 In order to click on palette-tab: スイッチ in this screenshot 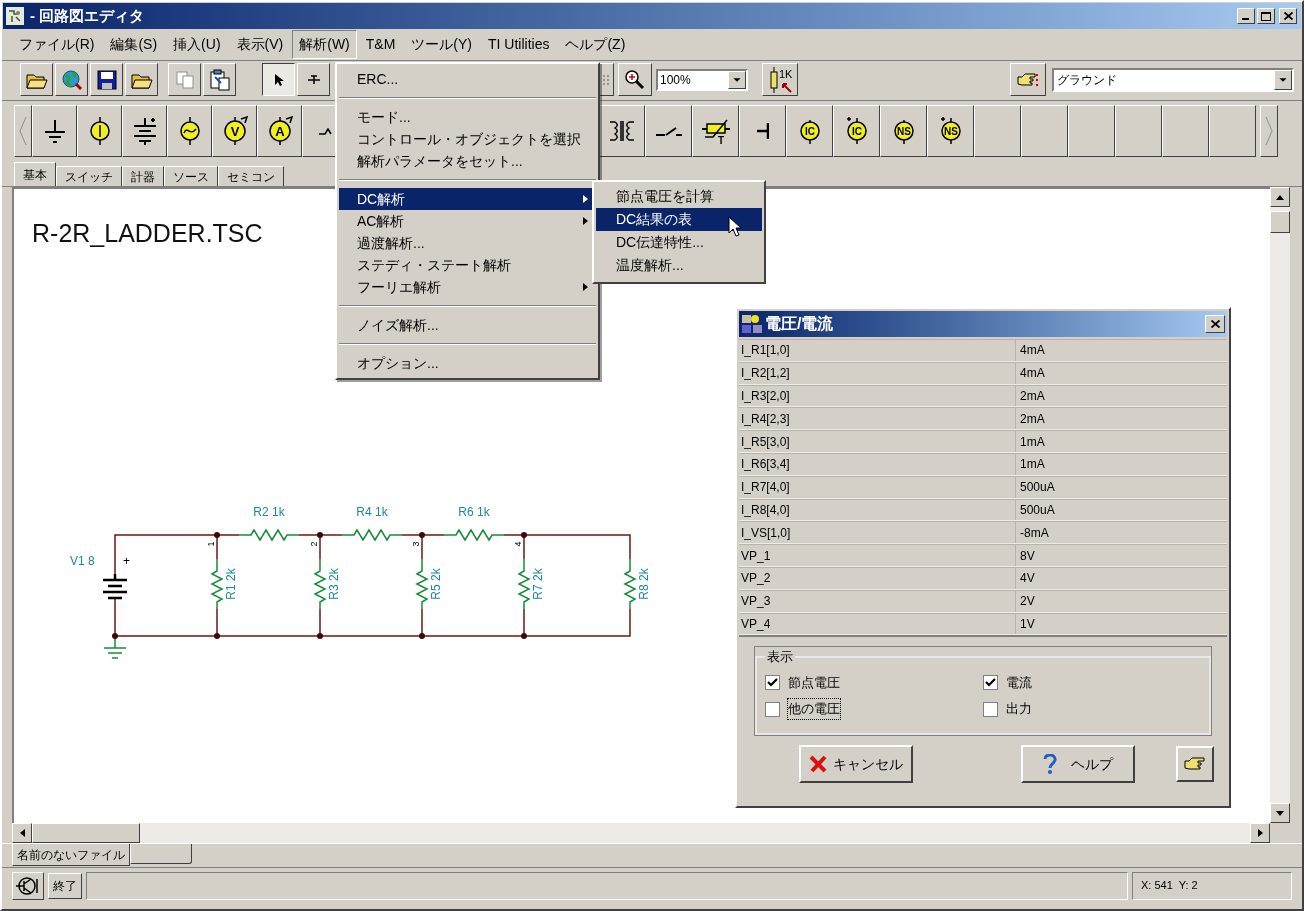, I will do `click(89, 176)`.